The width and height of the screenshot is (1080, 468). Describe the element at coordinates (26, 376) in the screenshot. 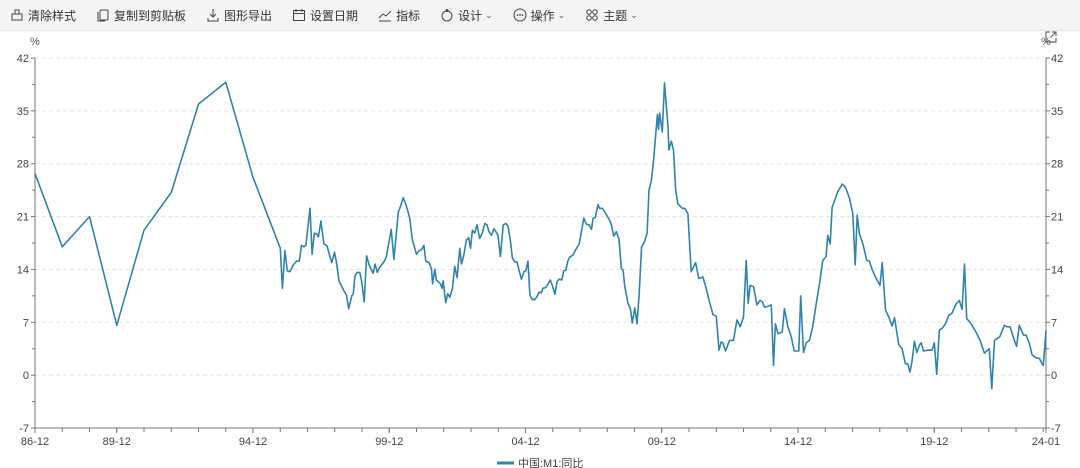

I see `y-tick-label-left: 0` at that location.